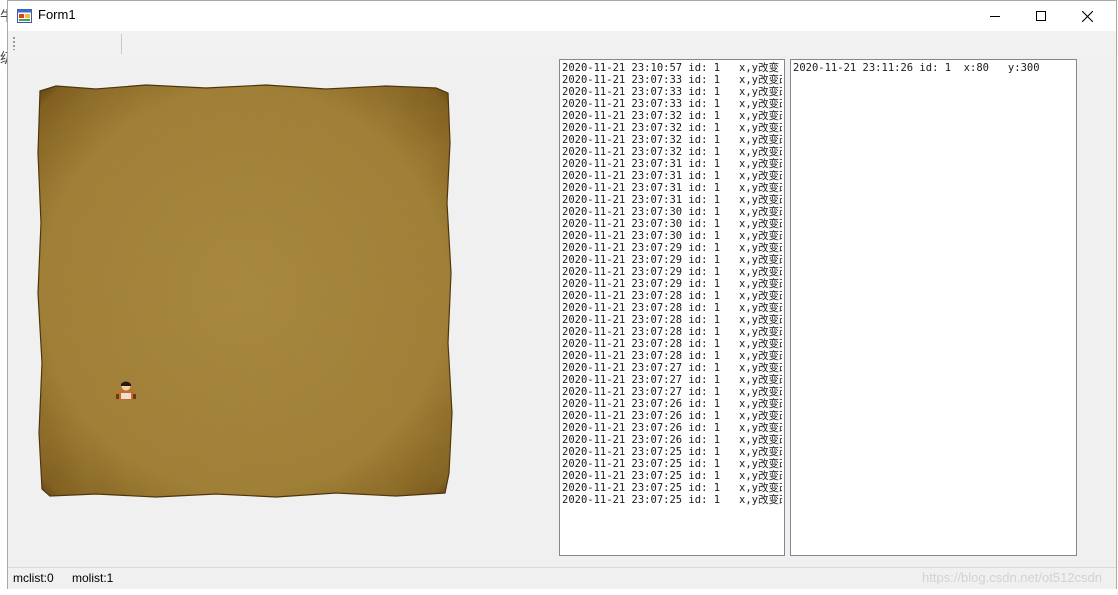  I want to click on close-icon, so click(1087, 16).